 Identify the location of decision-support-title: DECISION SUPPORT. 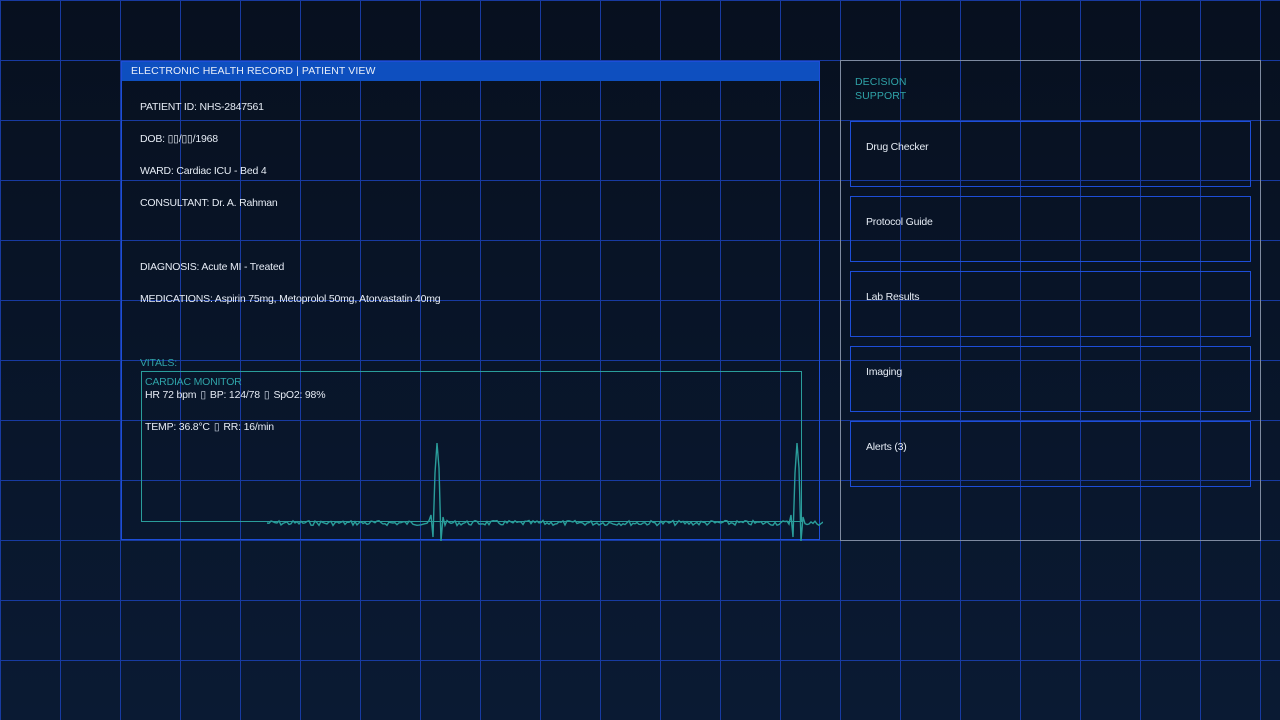
(881, 89).